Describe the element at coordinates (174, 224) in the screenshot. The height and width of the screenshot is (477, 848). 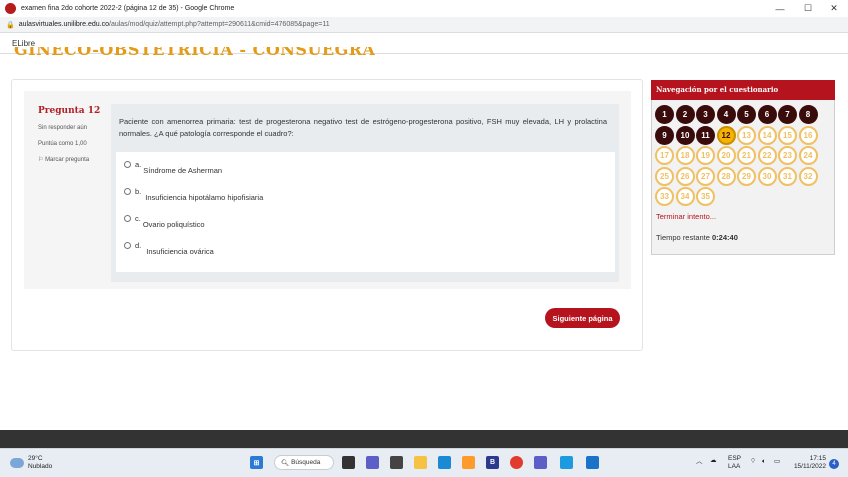
I see `option-text: Ovario poliquístico` at that location.